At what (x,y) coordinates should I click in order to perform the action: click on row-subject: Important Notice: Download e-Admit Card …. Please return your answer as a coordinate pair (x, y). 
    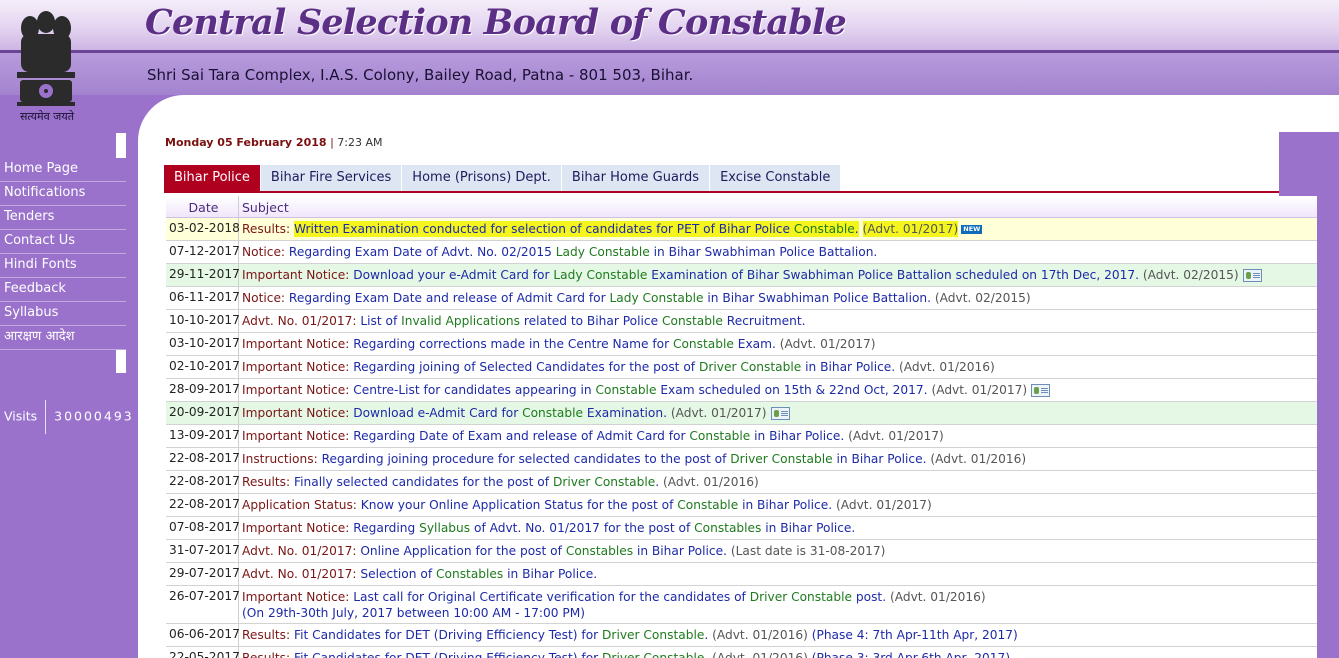
    Looking at the image, I should click on (778, 413).